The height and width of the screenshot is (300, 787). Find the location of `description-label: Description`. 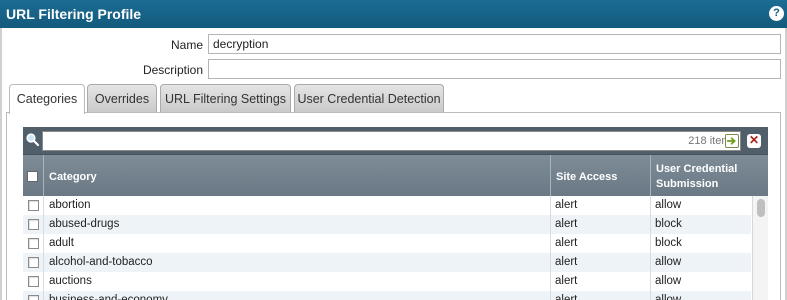

description-label: Description is located at coordinates (172, 70).